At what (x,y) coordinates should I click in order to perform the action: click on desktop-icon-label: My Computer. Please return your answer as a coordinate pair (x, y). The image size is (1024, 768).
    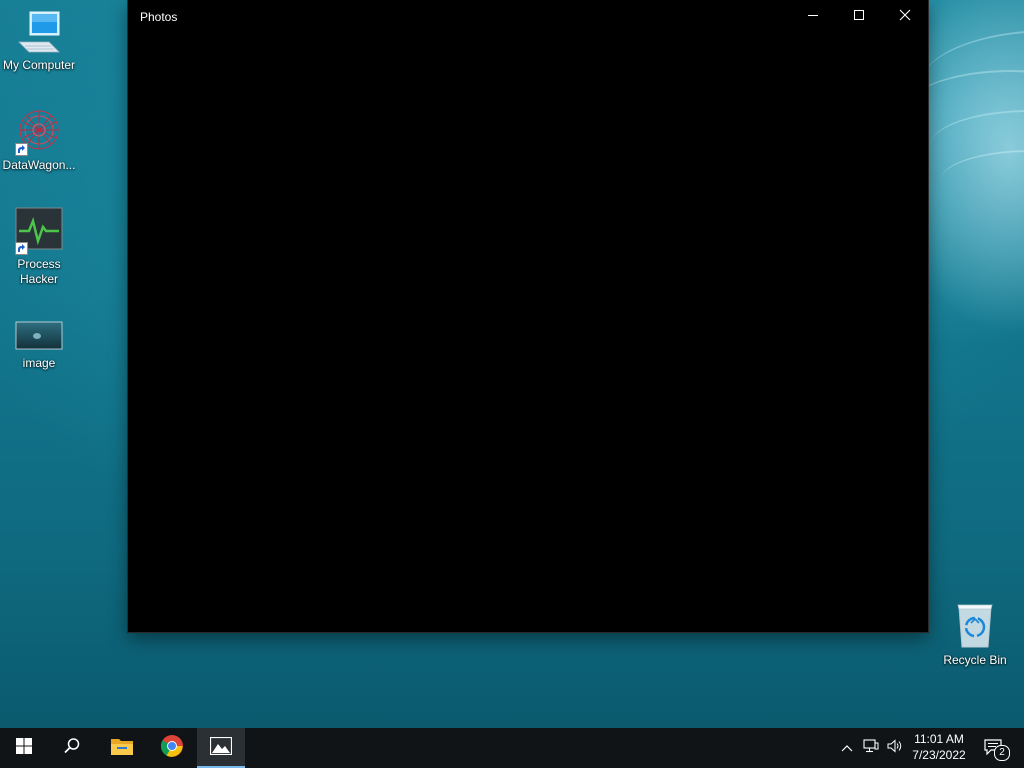
    Looking at the image, I should click on (39, 65).